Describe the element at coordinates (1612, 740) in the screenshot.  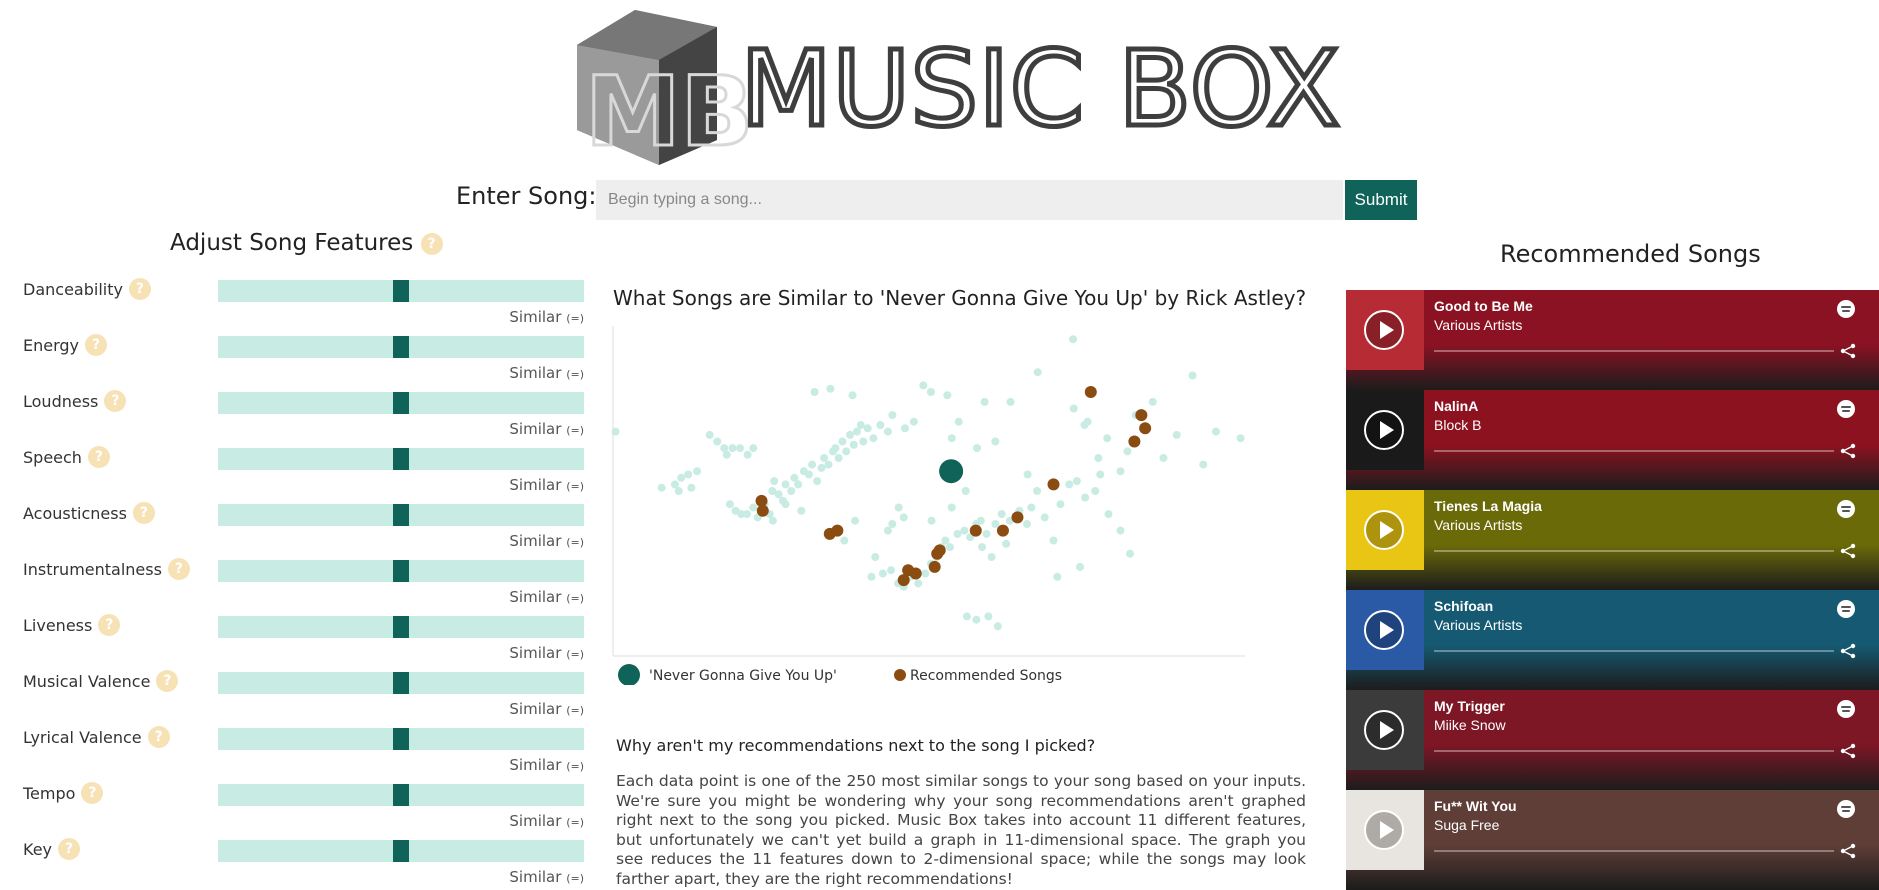
I see `recommended-song-card: My Trigger Miike Snow` at that location.